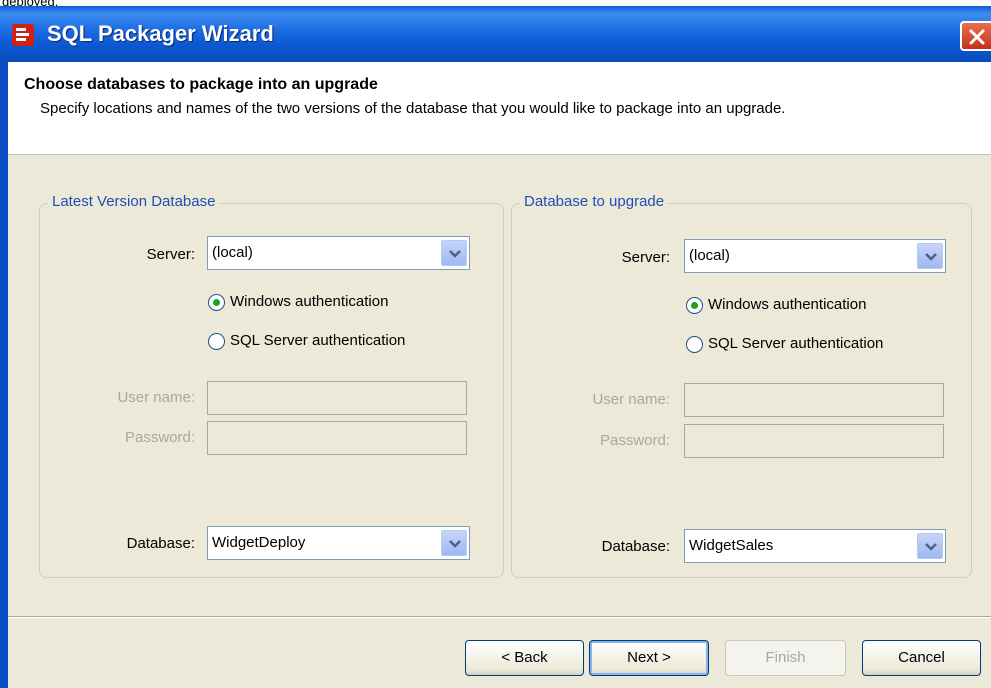 The image size is (991, 688). I want to click on title-bar: SQL Packager Wizard, so click(495, 34).